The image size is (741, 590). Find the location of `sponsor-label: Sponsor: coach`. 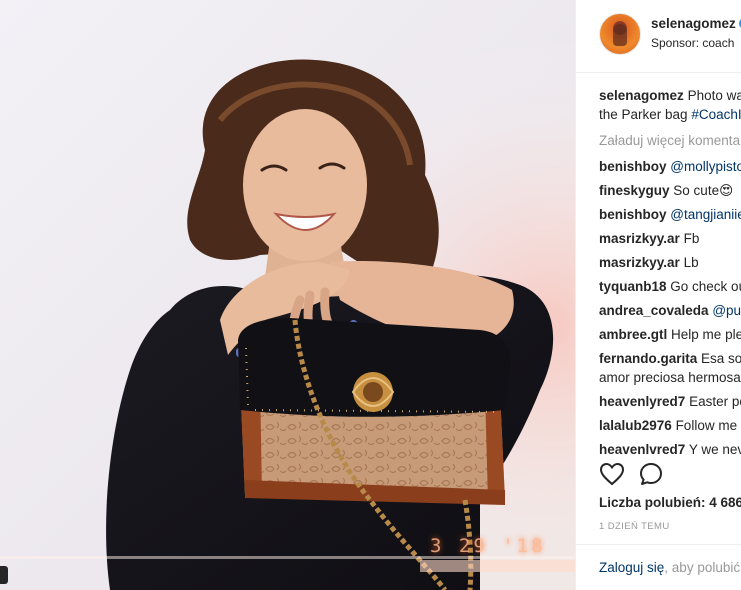

sponsor-label: Sponsor: coach is located at coordinates (692, 43).